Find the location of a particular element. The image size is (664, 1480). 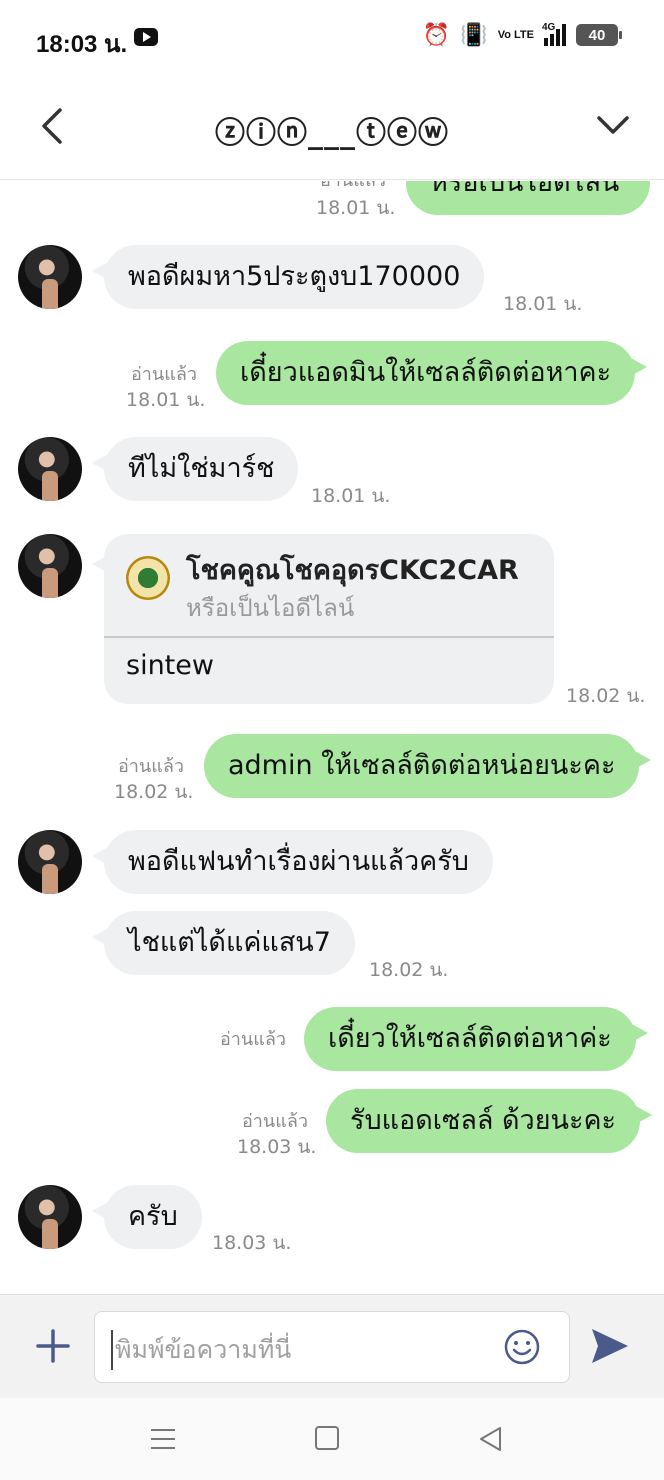

battery-icon: 40 is located at coordinates (599, 35).